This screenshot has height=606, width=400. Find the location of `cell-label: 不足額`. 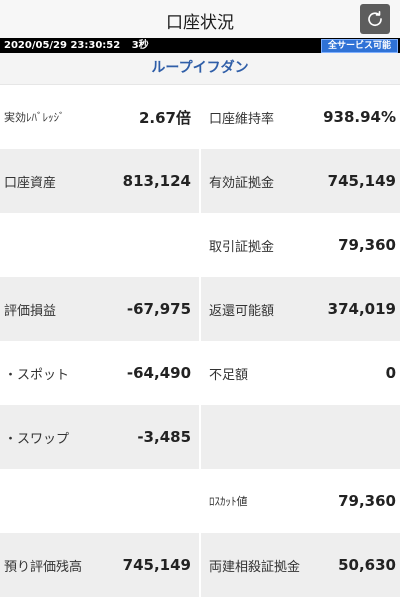

cell-label: 不足額 is located at coordinates (229, 375).